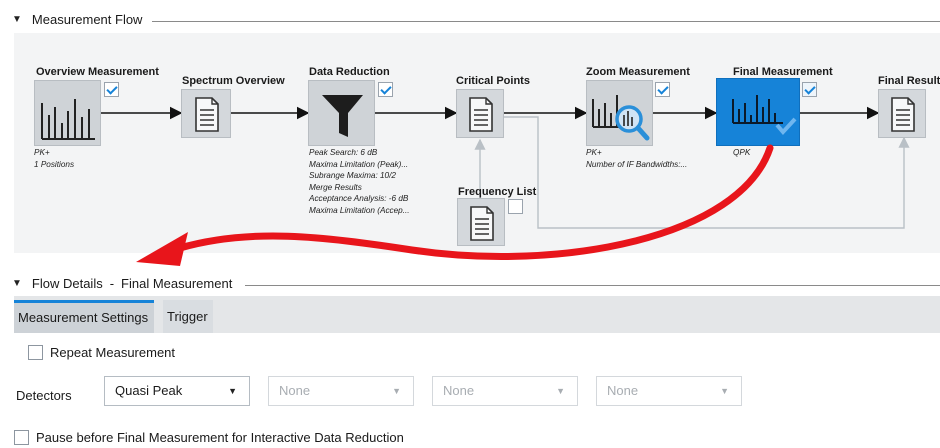 This screenshot has width=940, height=448. Describe the element at coordinates (909, 81) in the screenshot. I see `final-results-label: Final Results` at that location.